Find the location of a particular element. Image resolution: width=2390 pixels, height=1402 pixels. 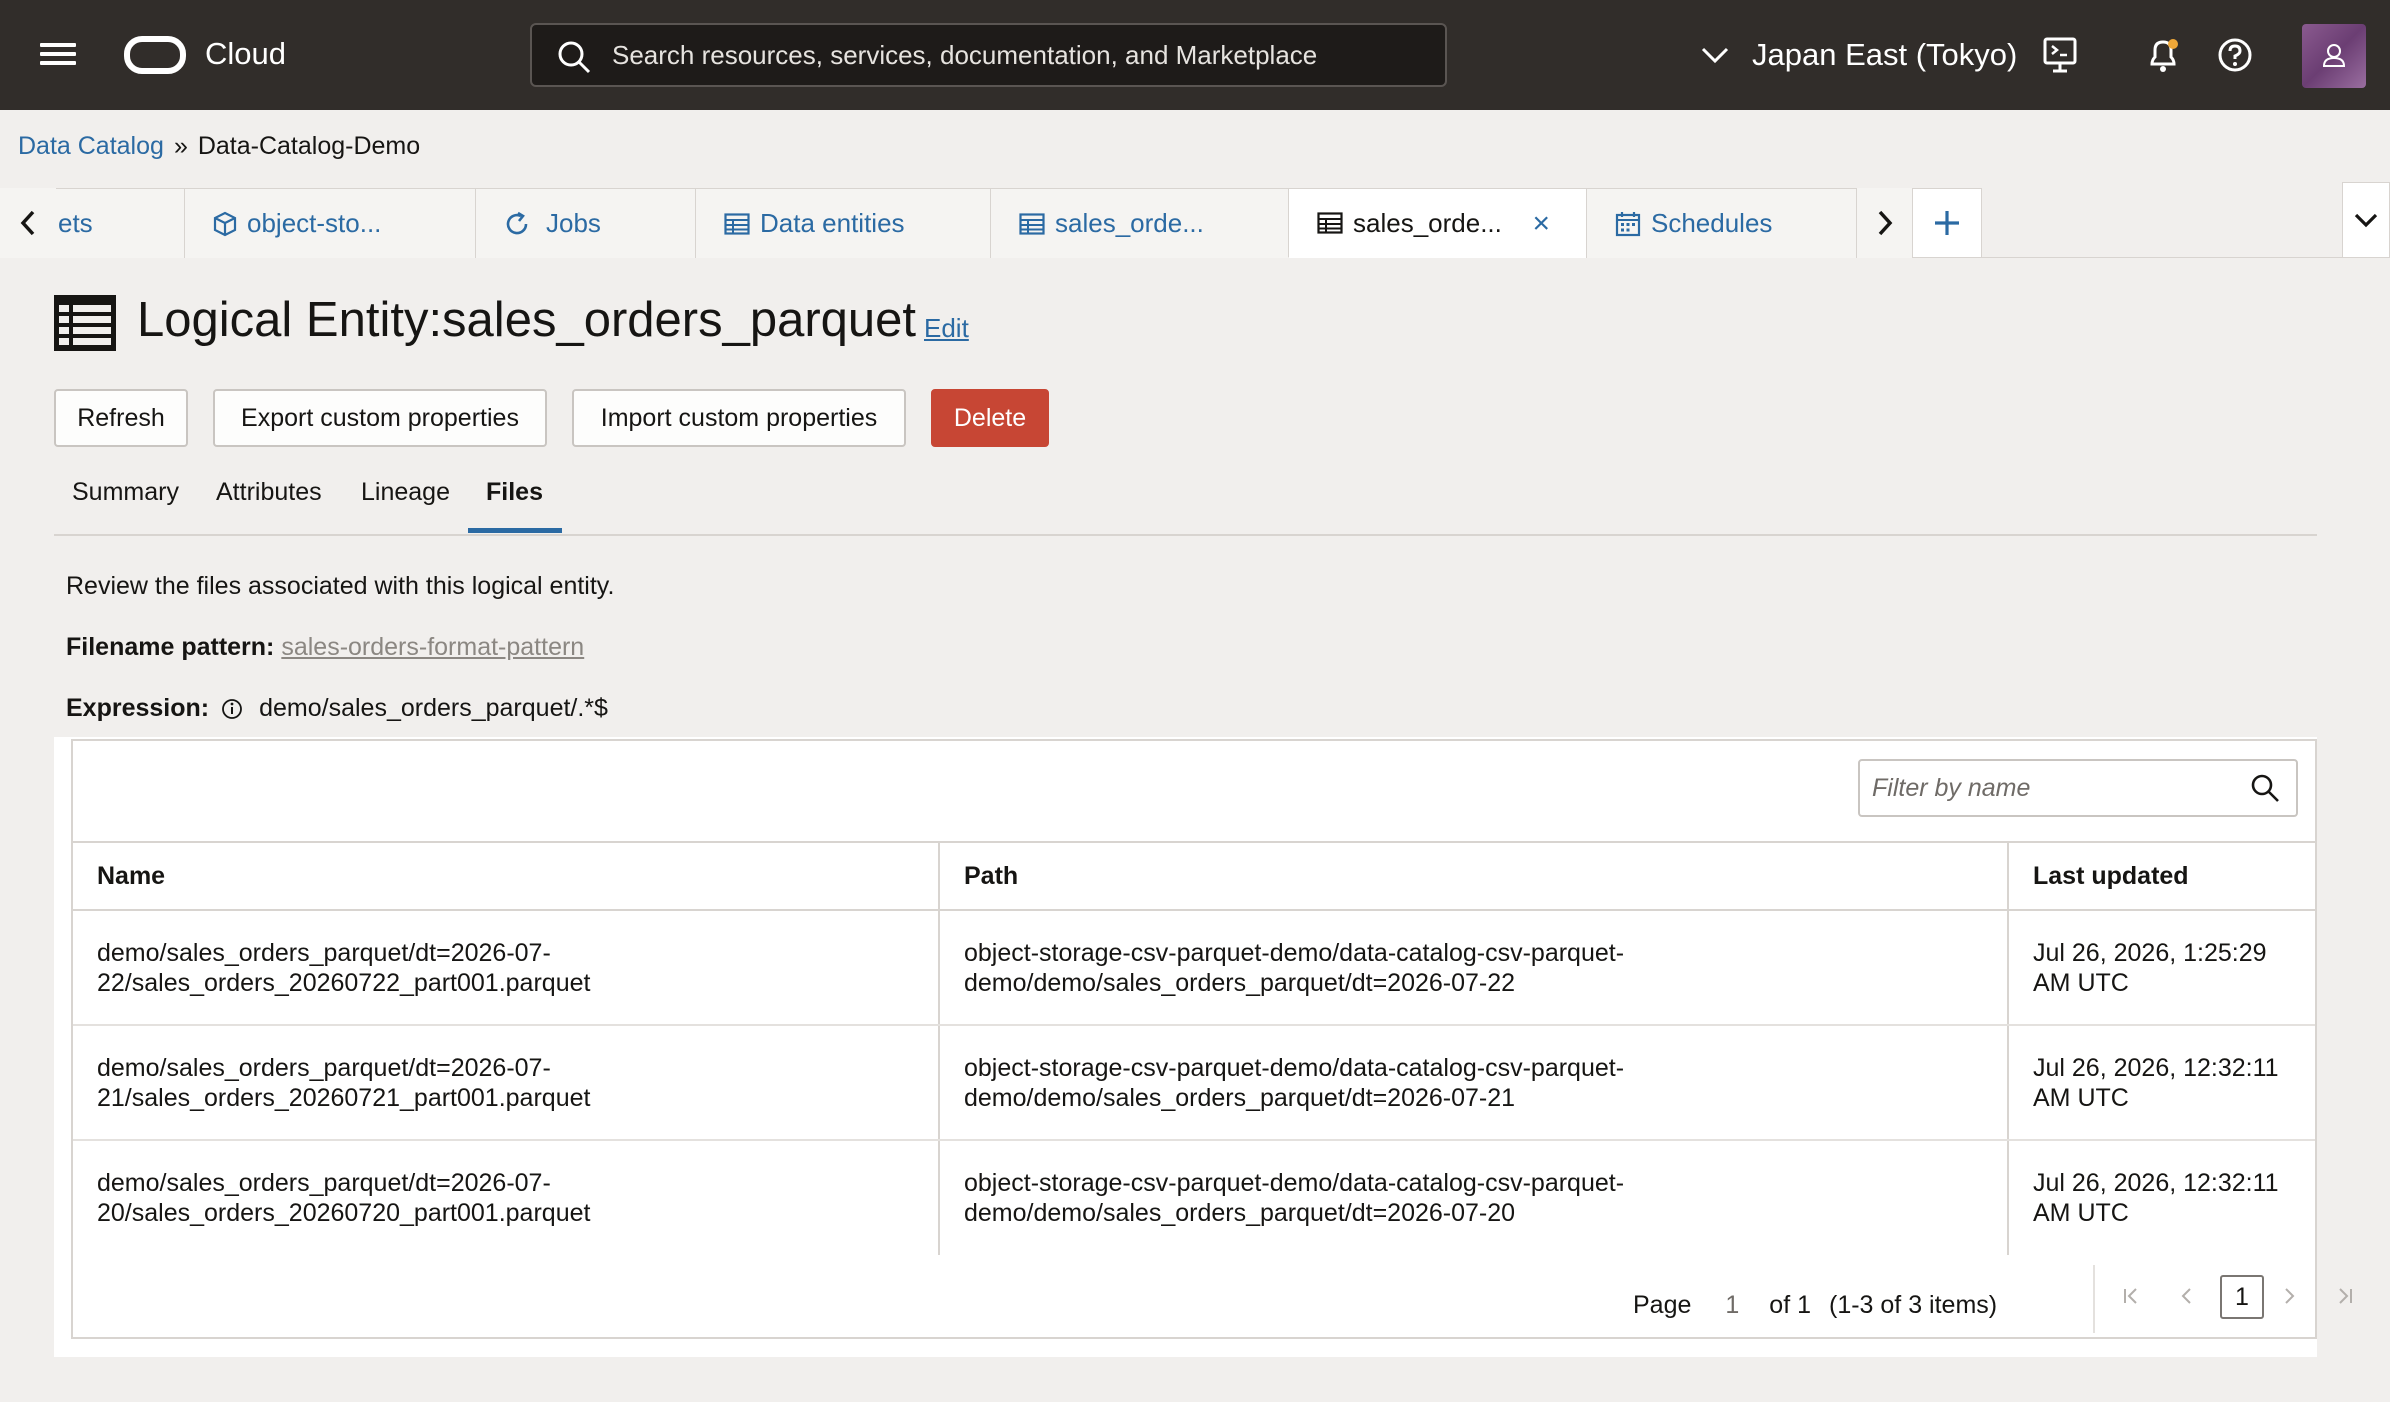

previous-page-button is located at coordinates (2187, 1296).